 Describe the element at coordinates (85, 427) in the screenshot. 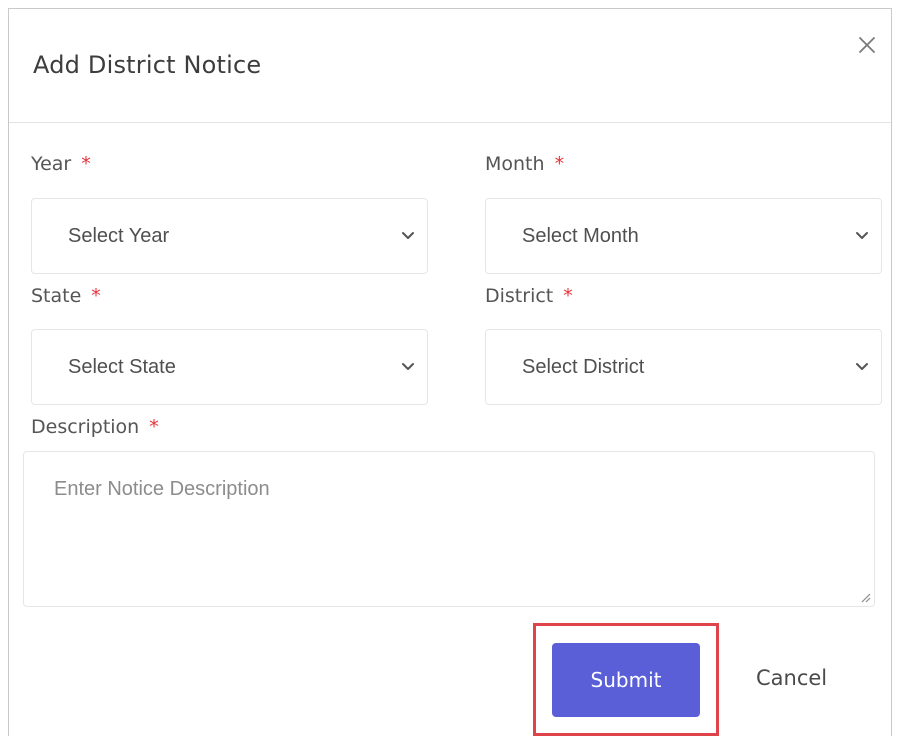

I see `description-label-text: Description` at that location.